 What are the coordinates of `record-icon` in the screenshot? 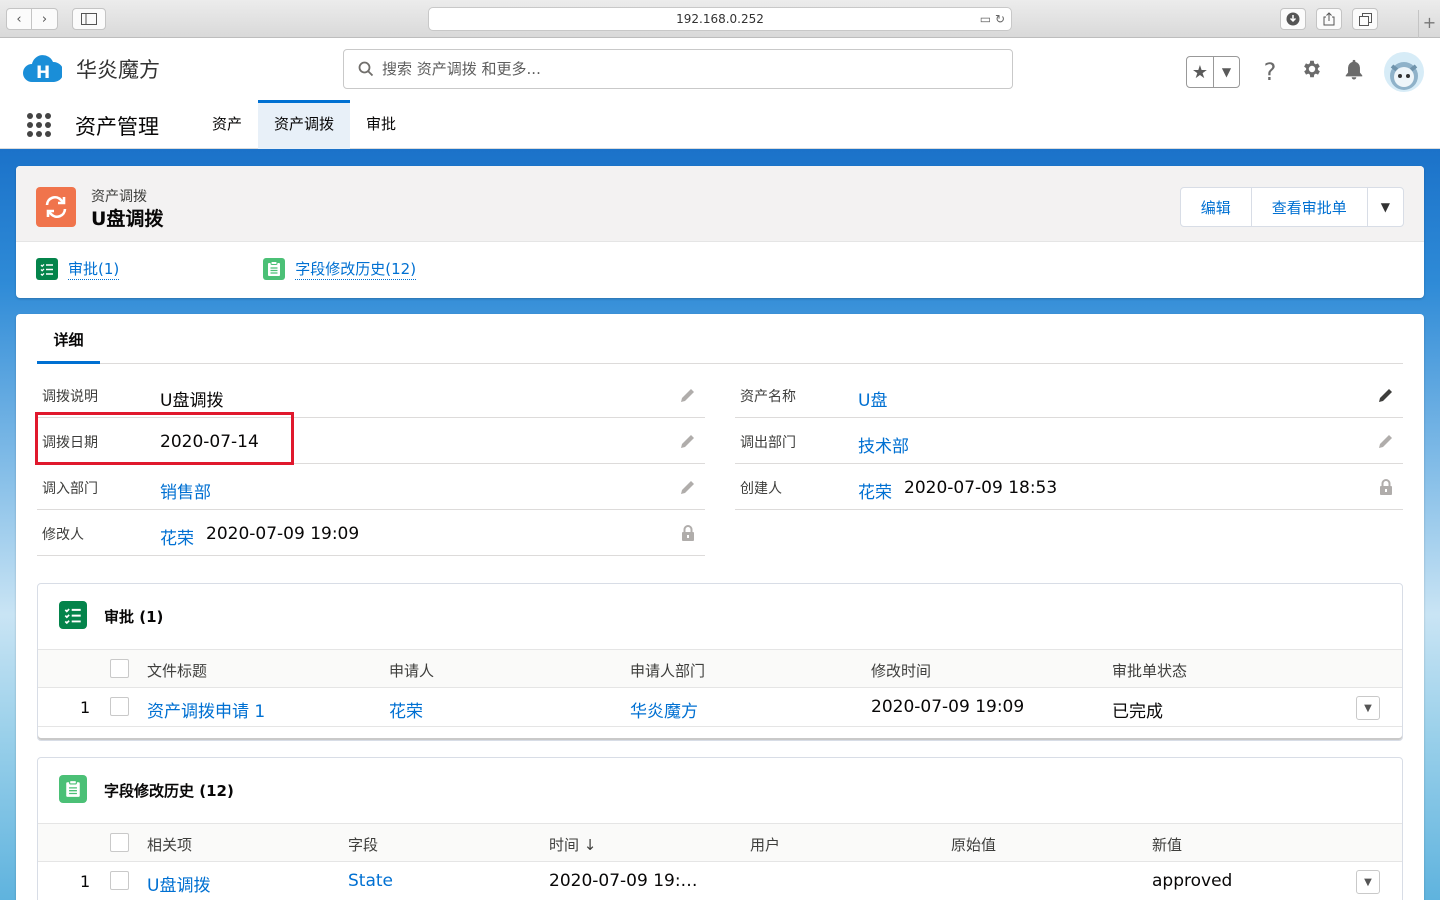 It's located at (56, 207).